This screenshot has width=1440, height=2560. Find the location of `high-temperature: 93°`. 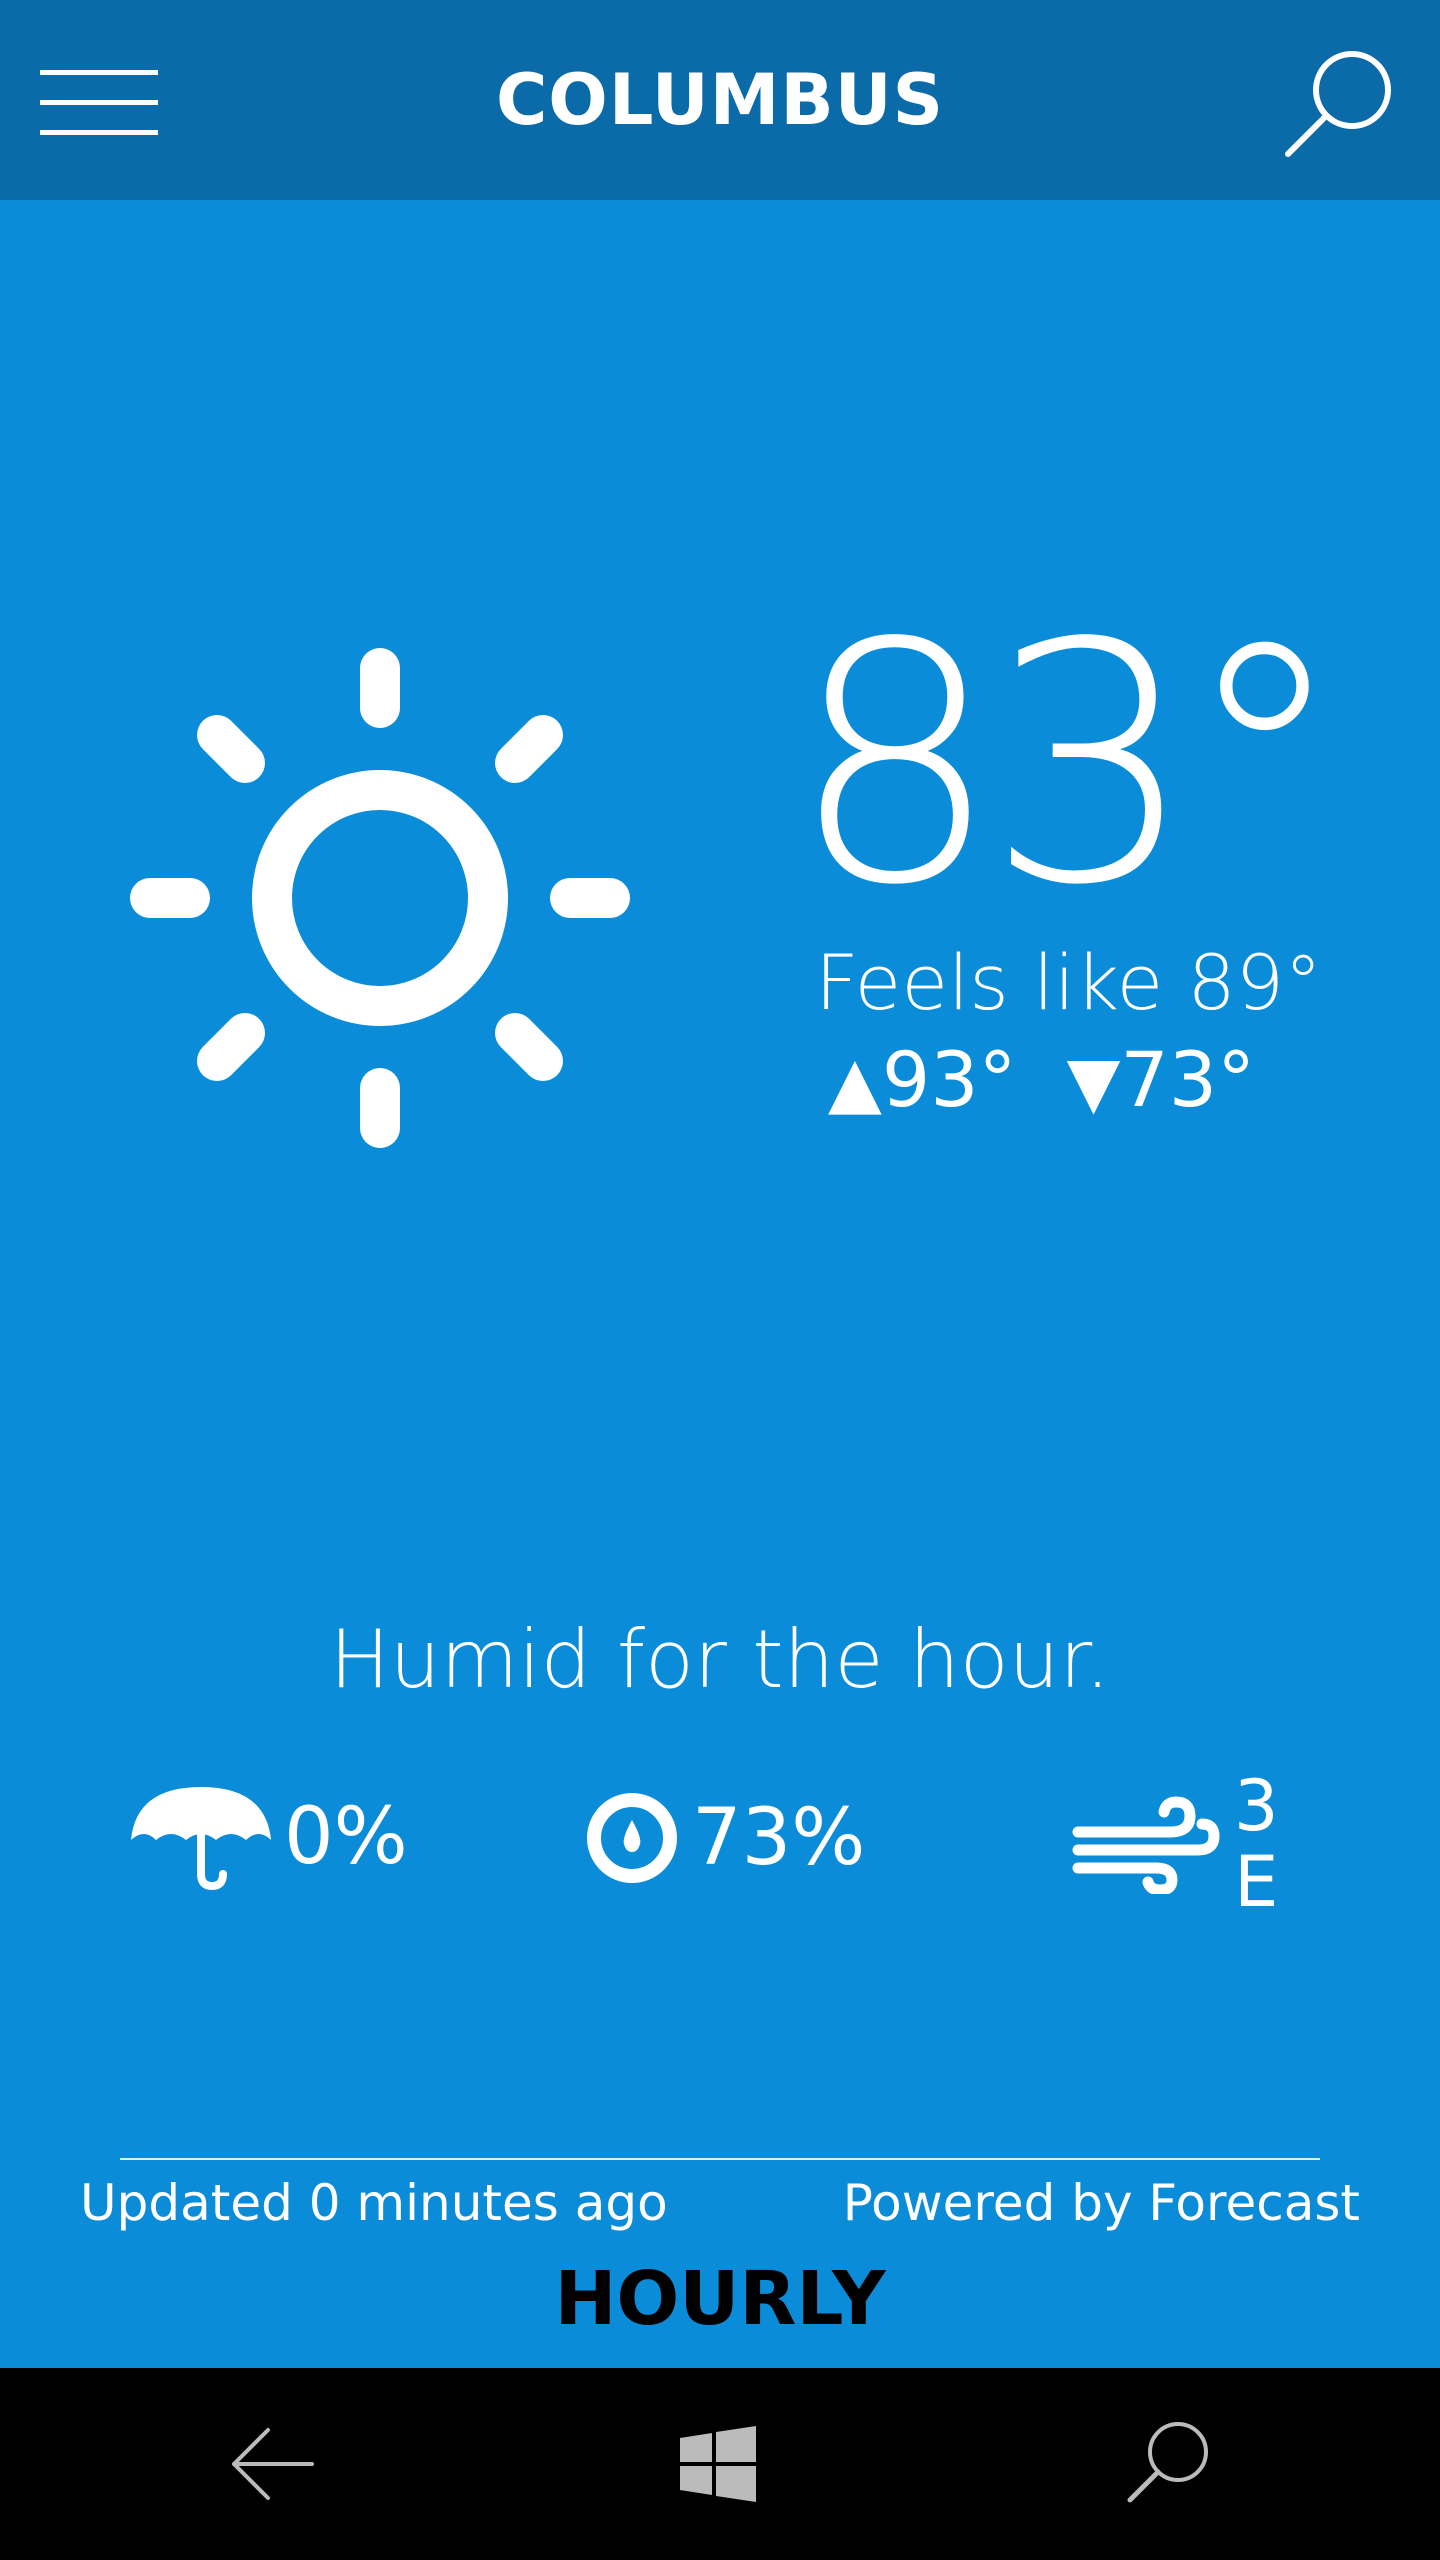

high-temperature: 93° is located at coordinates (949, 1079).